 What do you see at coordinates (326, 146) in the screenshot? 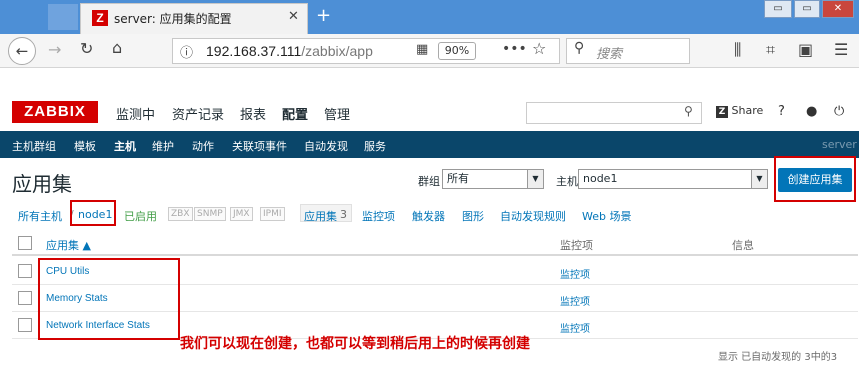
I see `submenu-discovery: 自动发现` at bounding box center [326, 146].